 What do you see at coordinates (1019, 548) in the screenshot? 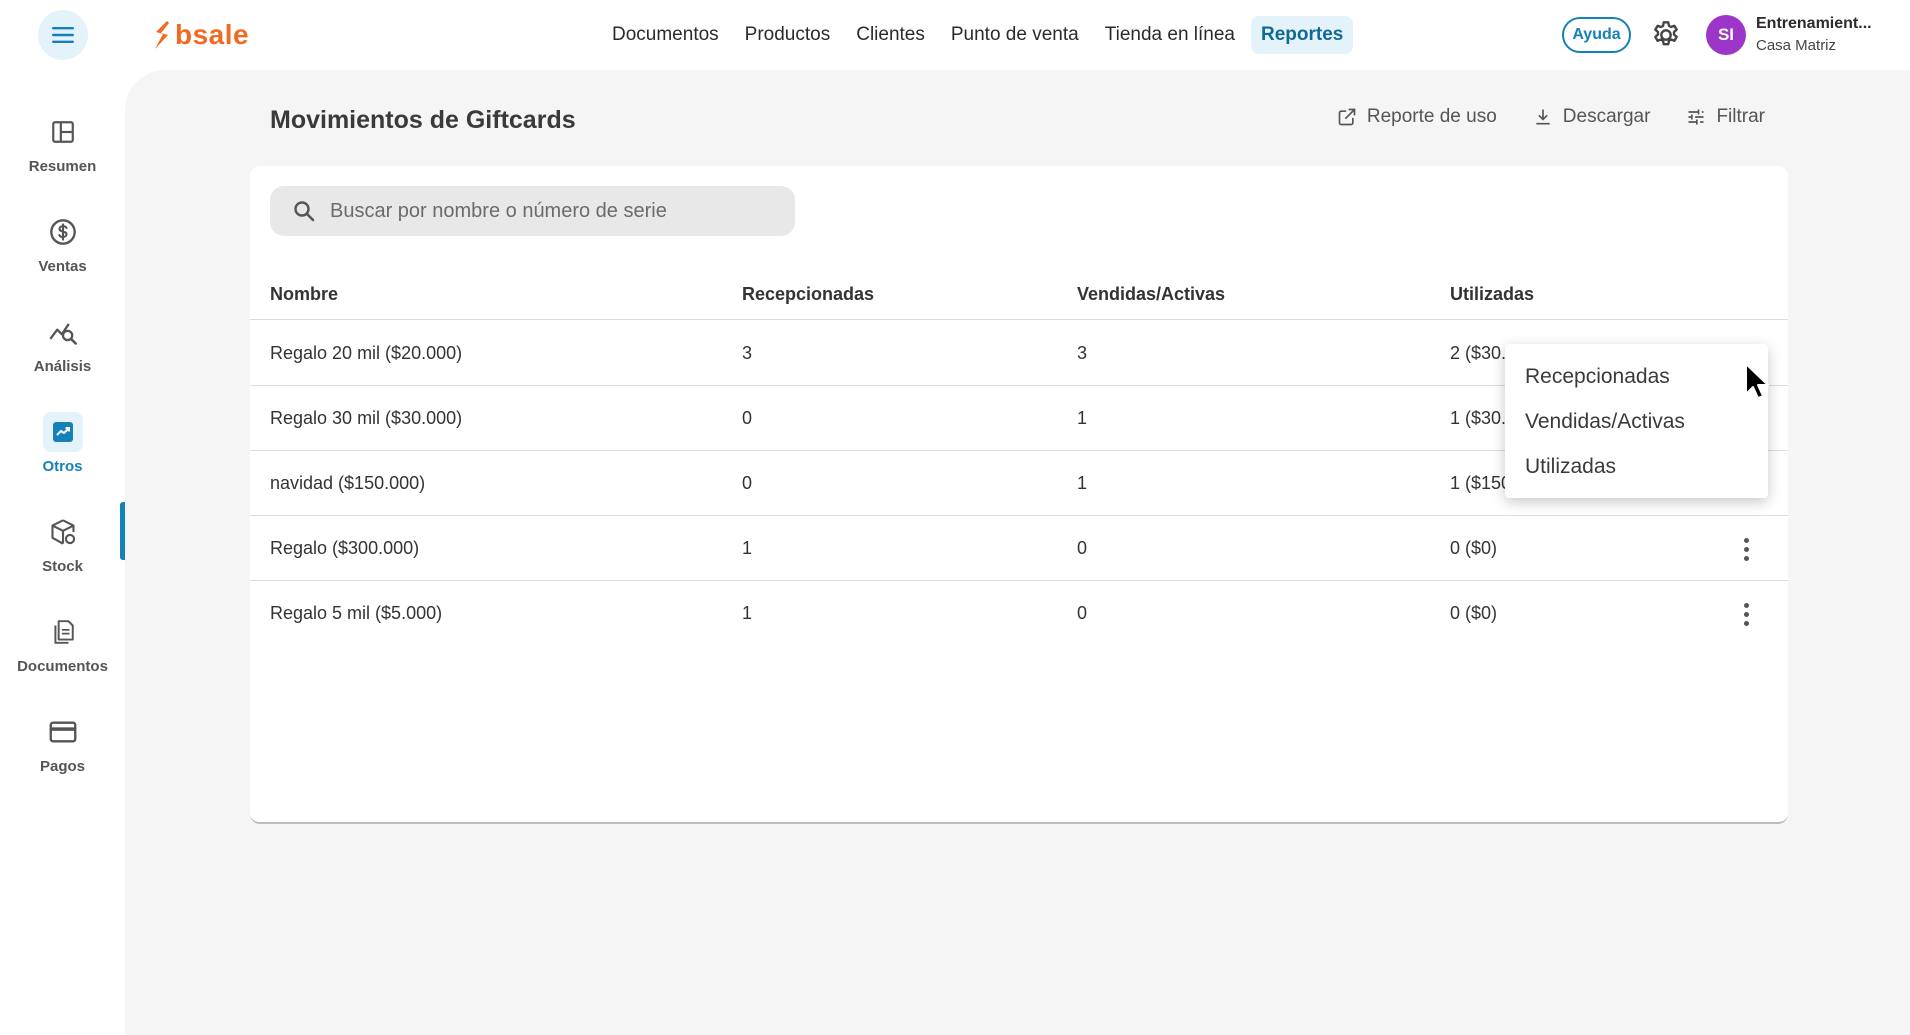
I see `table-row: Regalo ($300.000) 1 0 0 ($0)` at bounding box center [1019, 548].